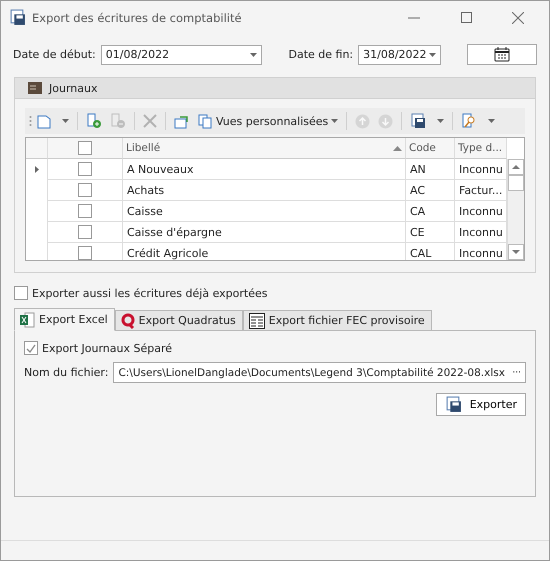  Describe the element at coordinates (178, 320) in the screenshot. I see `tab: Export Quadratus` at that location.